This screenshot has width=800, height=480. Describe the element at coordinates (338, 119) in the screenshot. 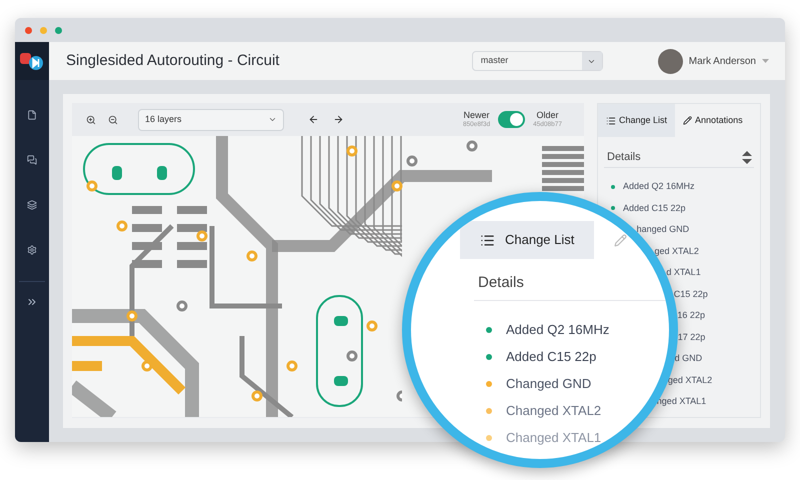

I see `arrow-right-icon` at that location.